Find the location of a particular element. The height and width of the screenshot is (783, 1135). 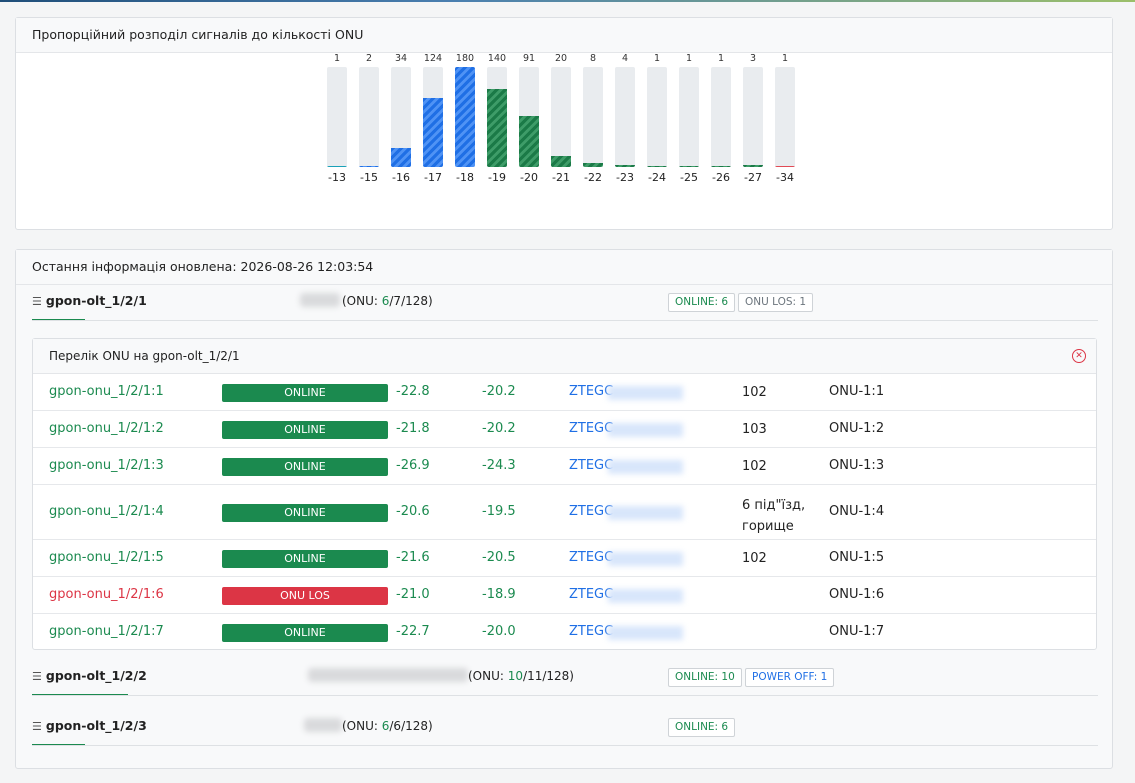

bar-value-label: 124 is located at coordinates (433, 58).